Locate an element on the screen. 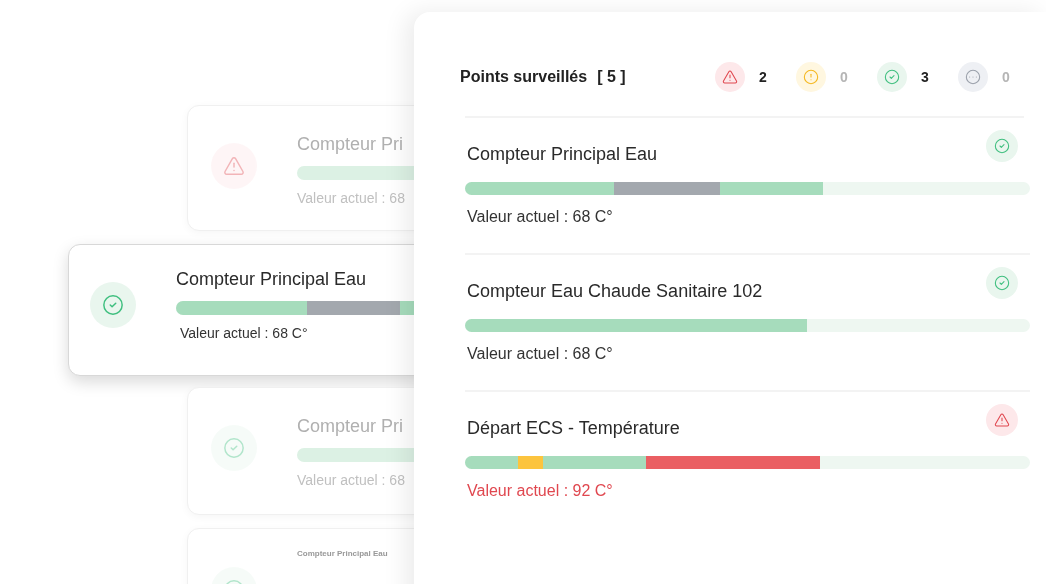  panel-title: Points surveillés is located at coordinates (524, 77).